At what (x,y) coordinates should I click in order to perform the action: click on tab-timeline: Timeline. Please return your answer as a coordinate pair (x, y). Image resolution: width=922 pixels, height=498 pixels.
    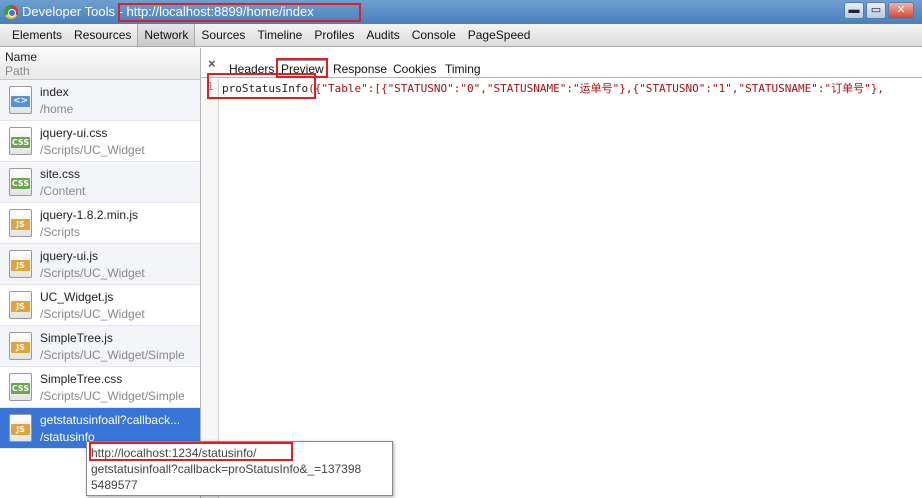
    Looking at the image, I should click on (279, 35).